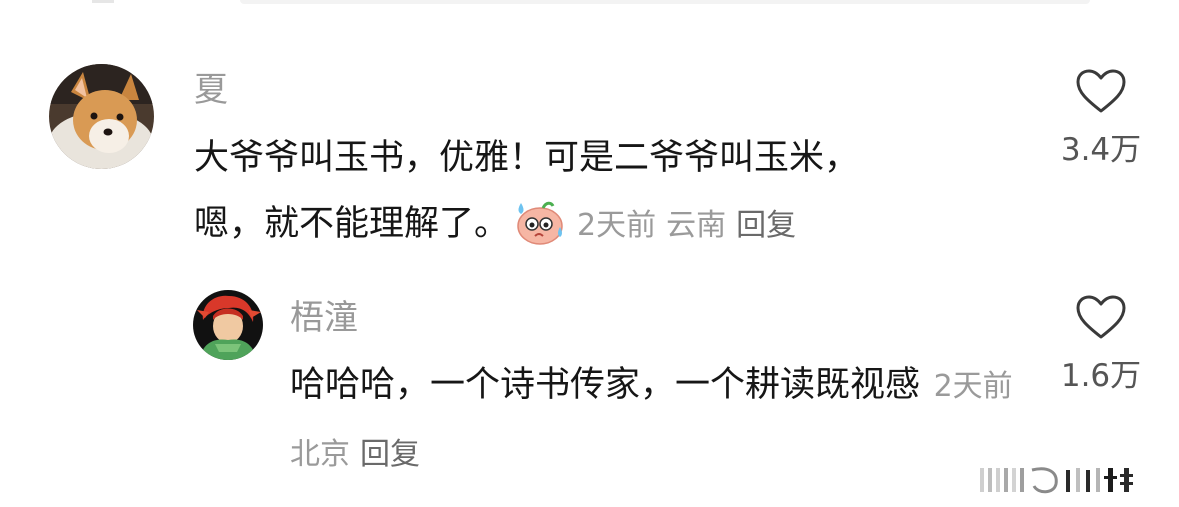 The height and width of the screenshot is (507, 1179). Describe the element at coordinates (320, 454) in the screenshot. I see `reply-location: 北京` at that location.